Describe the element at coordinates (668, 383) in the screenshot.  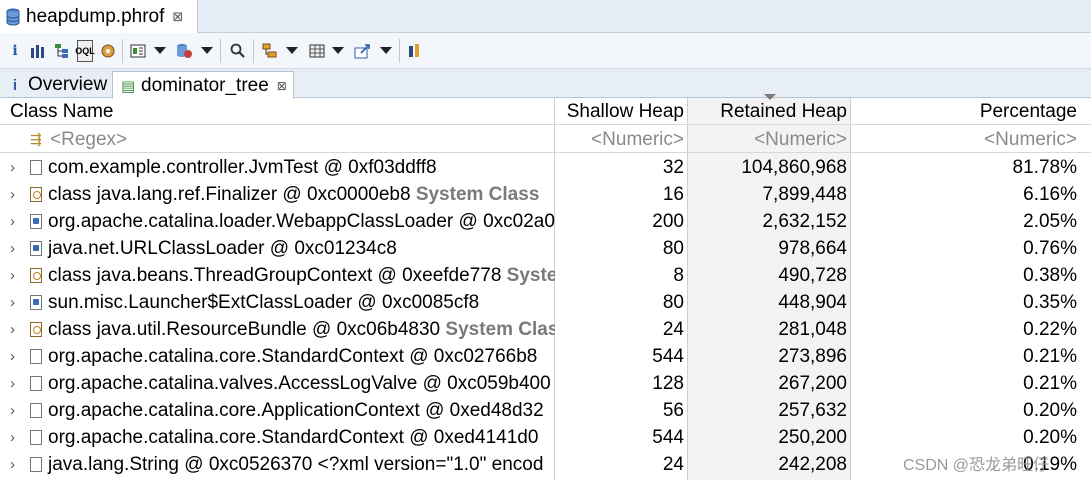
I see `shallow-heap-cell: 128` at that location.